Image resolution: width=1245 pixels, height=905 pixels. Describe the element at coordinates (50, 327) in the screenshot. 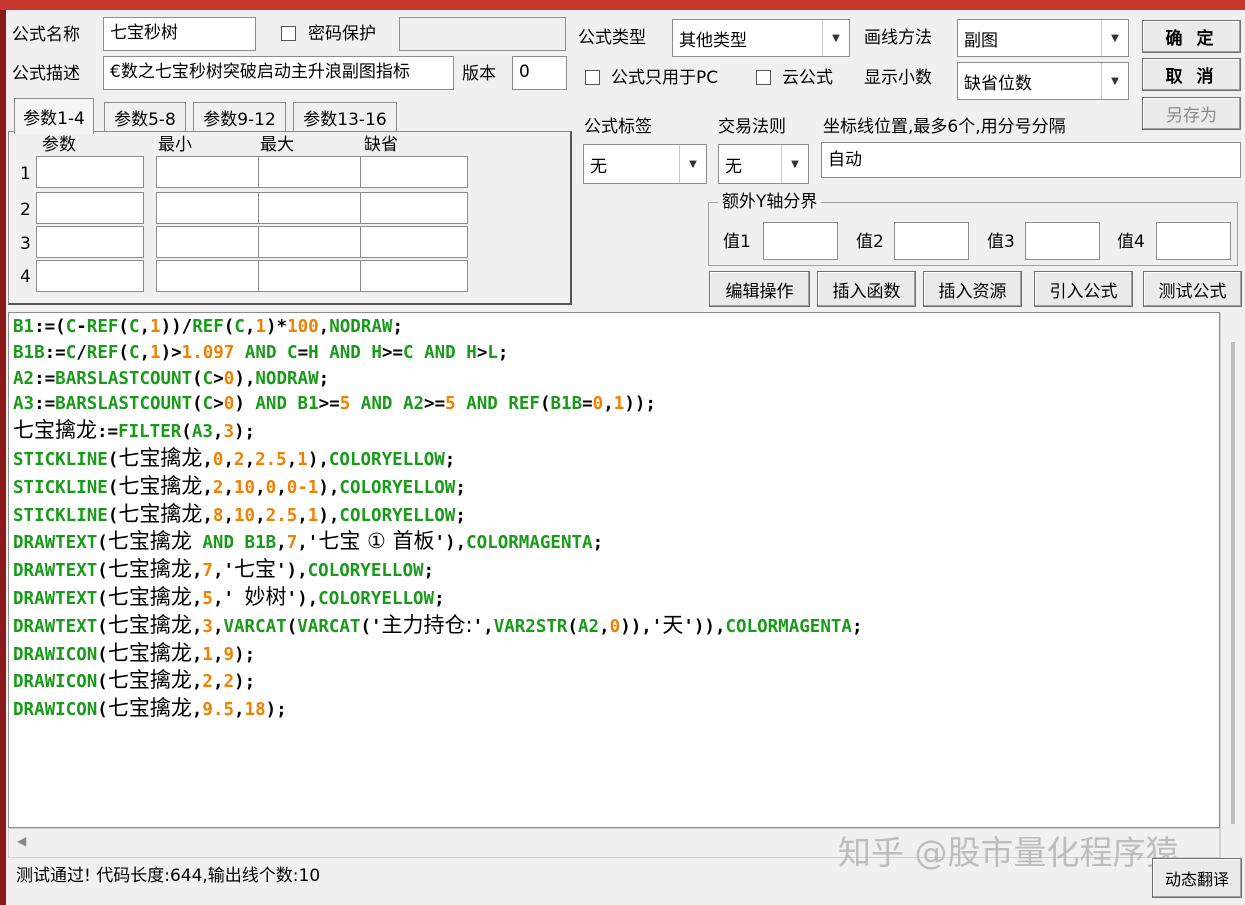

I see `code-token: :=(` at that location.